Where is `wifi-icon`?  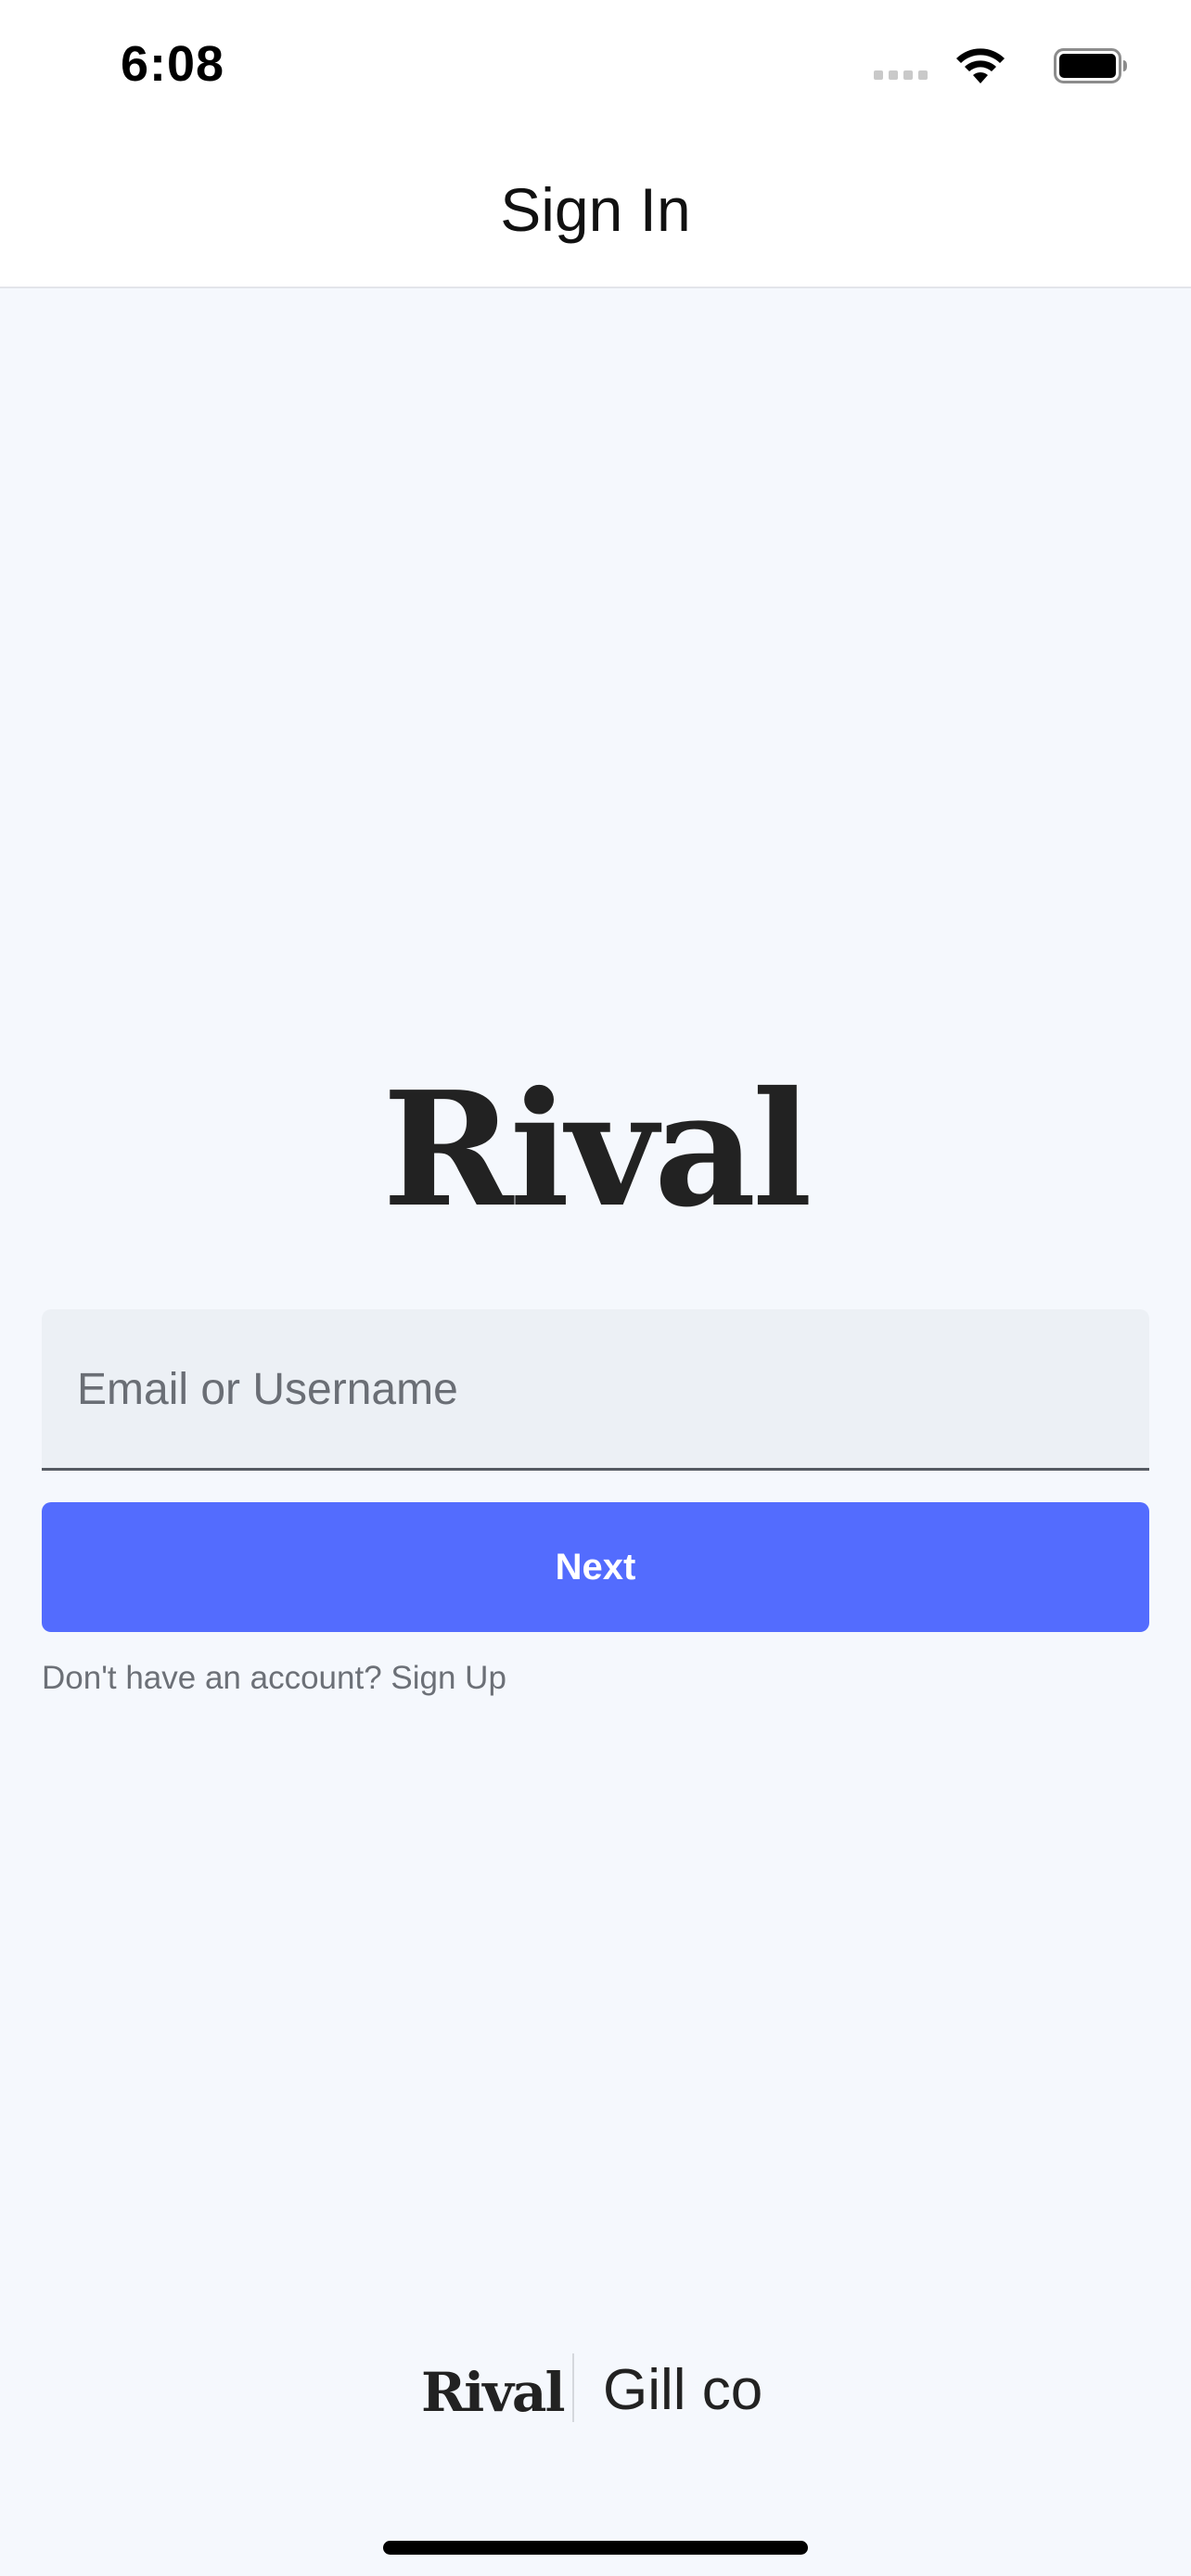 wifi-icon is located at coordinates (981, 66).